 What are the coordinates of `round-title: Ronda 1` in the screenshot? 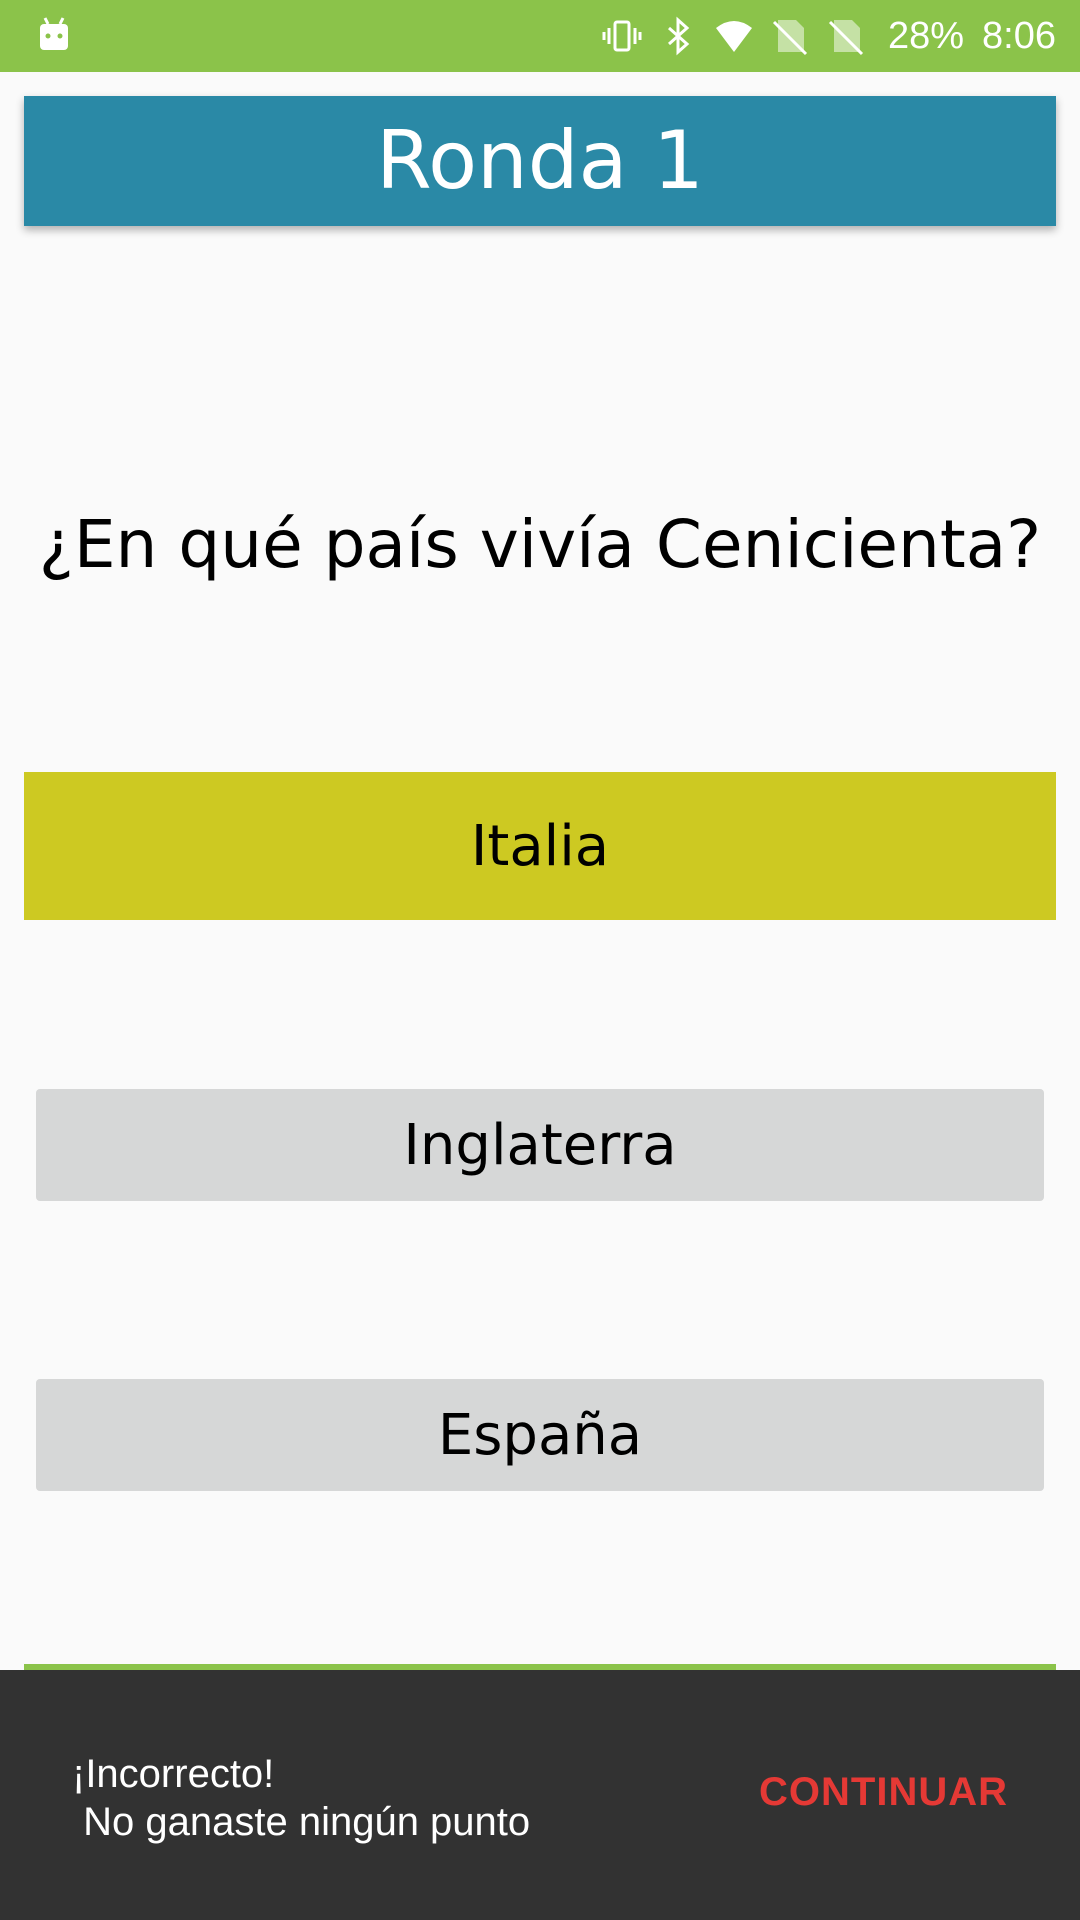 It's located at (540, 160).